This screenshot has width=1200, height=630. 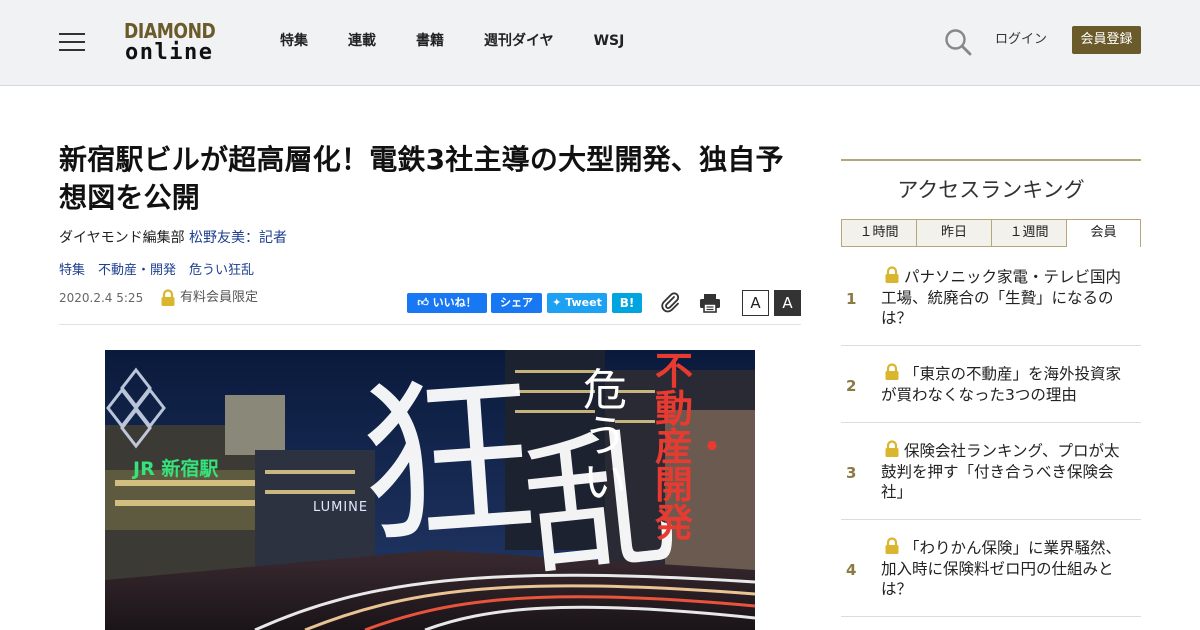 What do you see at coordinates (1001, 384) in the screenshot?
I see `ranking-headline-text: 「東京の不動産」を海外投資家が買わなくなった3つの理由` at bounding box center [1001, 384].